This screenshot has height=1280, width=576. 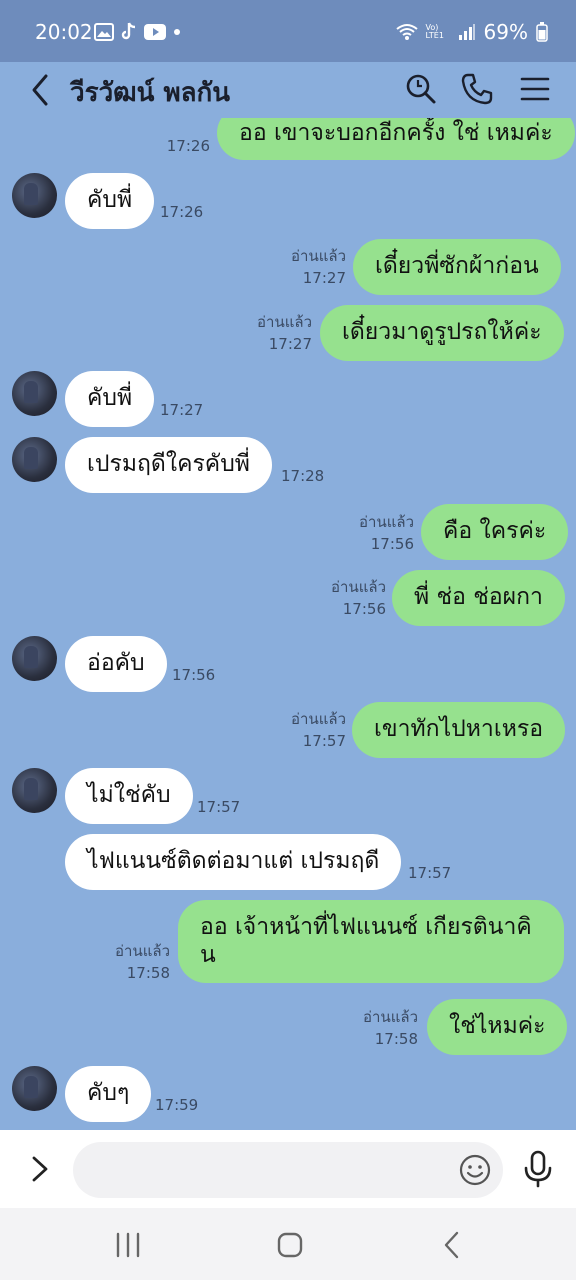 What do you see at coordinates (128, 1245) in the screenshot?
I see `recent-apps-icon` at bounding box center [128, 1245].